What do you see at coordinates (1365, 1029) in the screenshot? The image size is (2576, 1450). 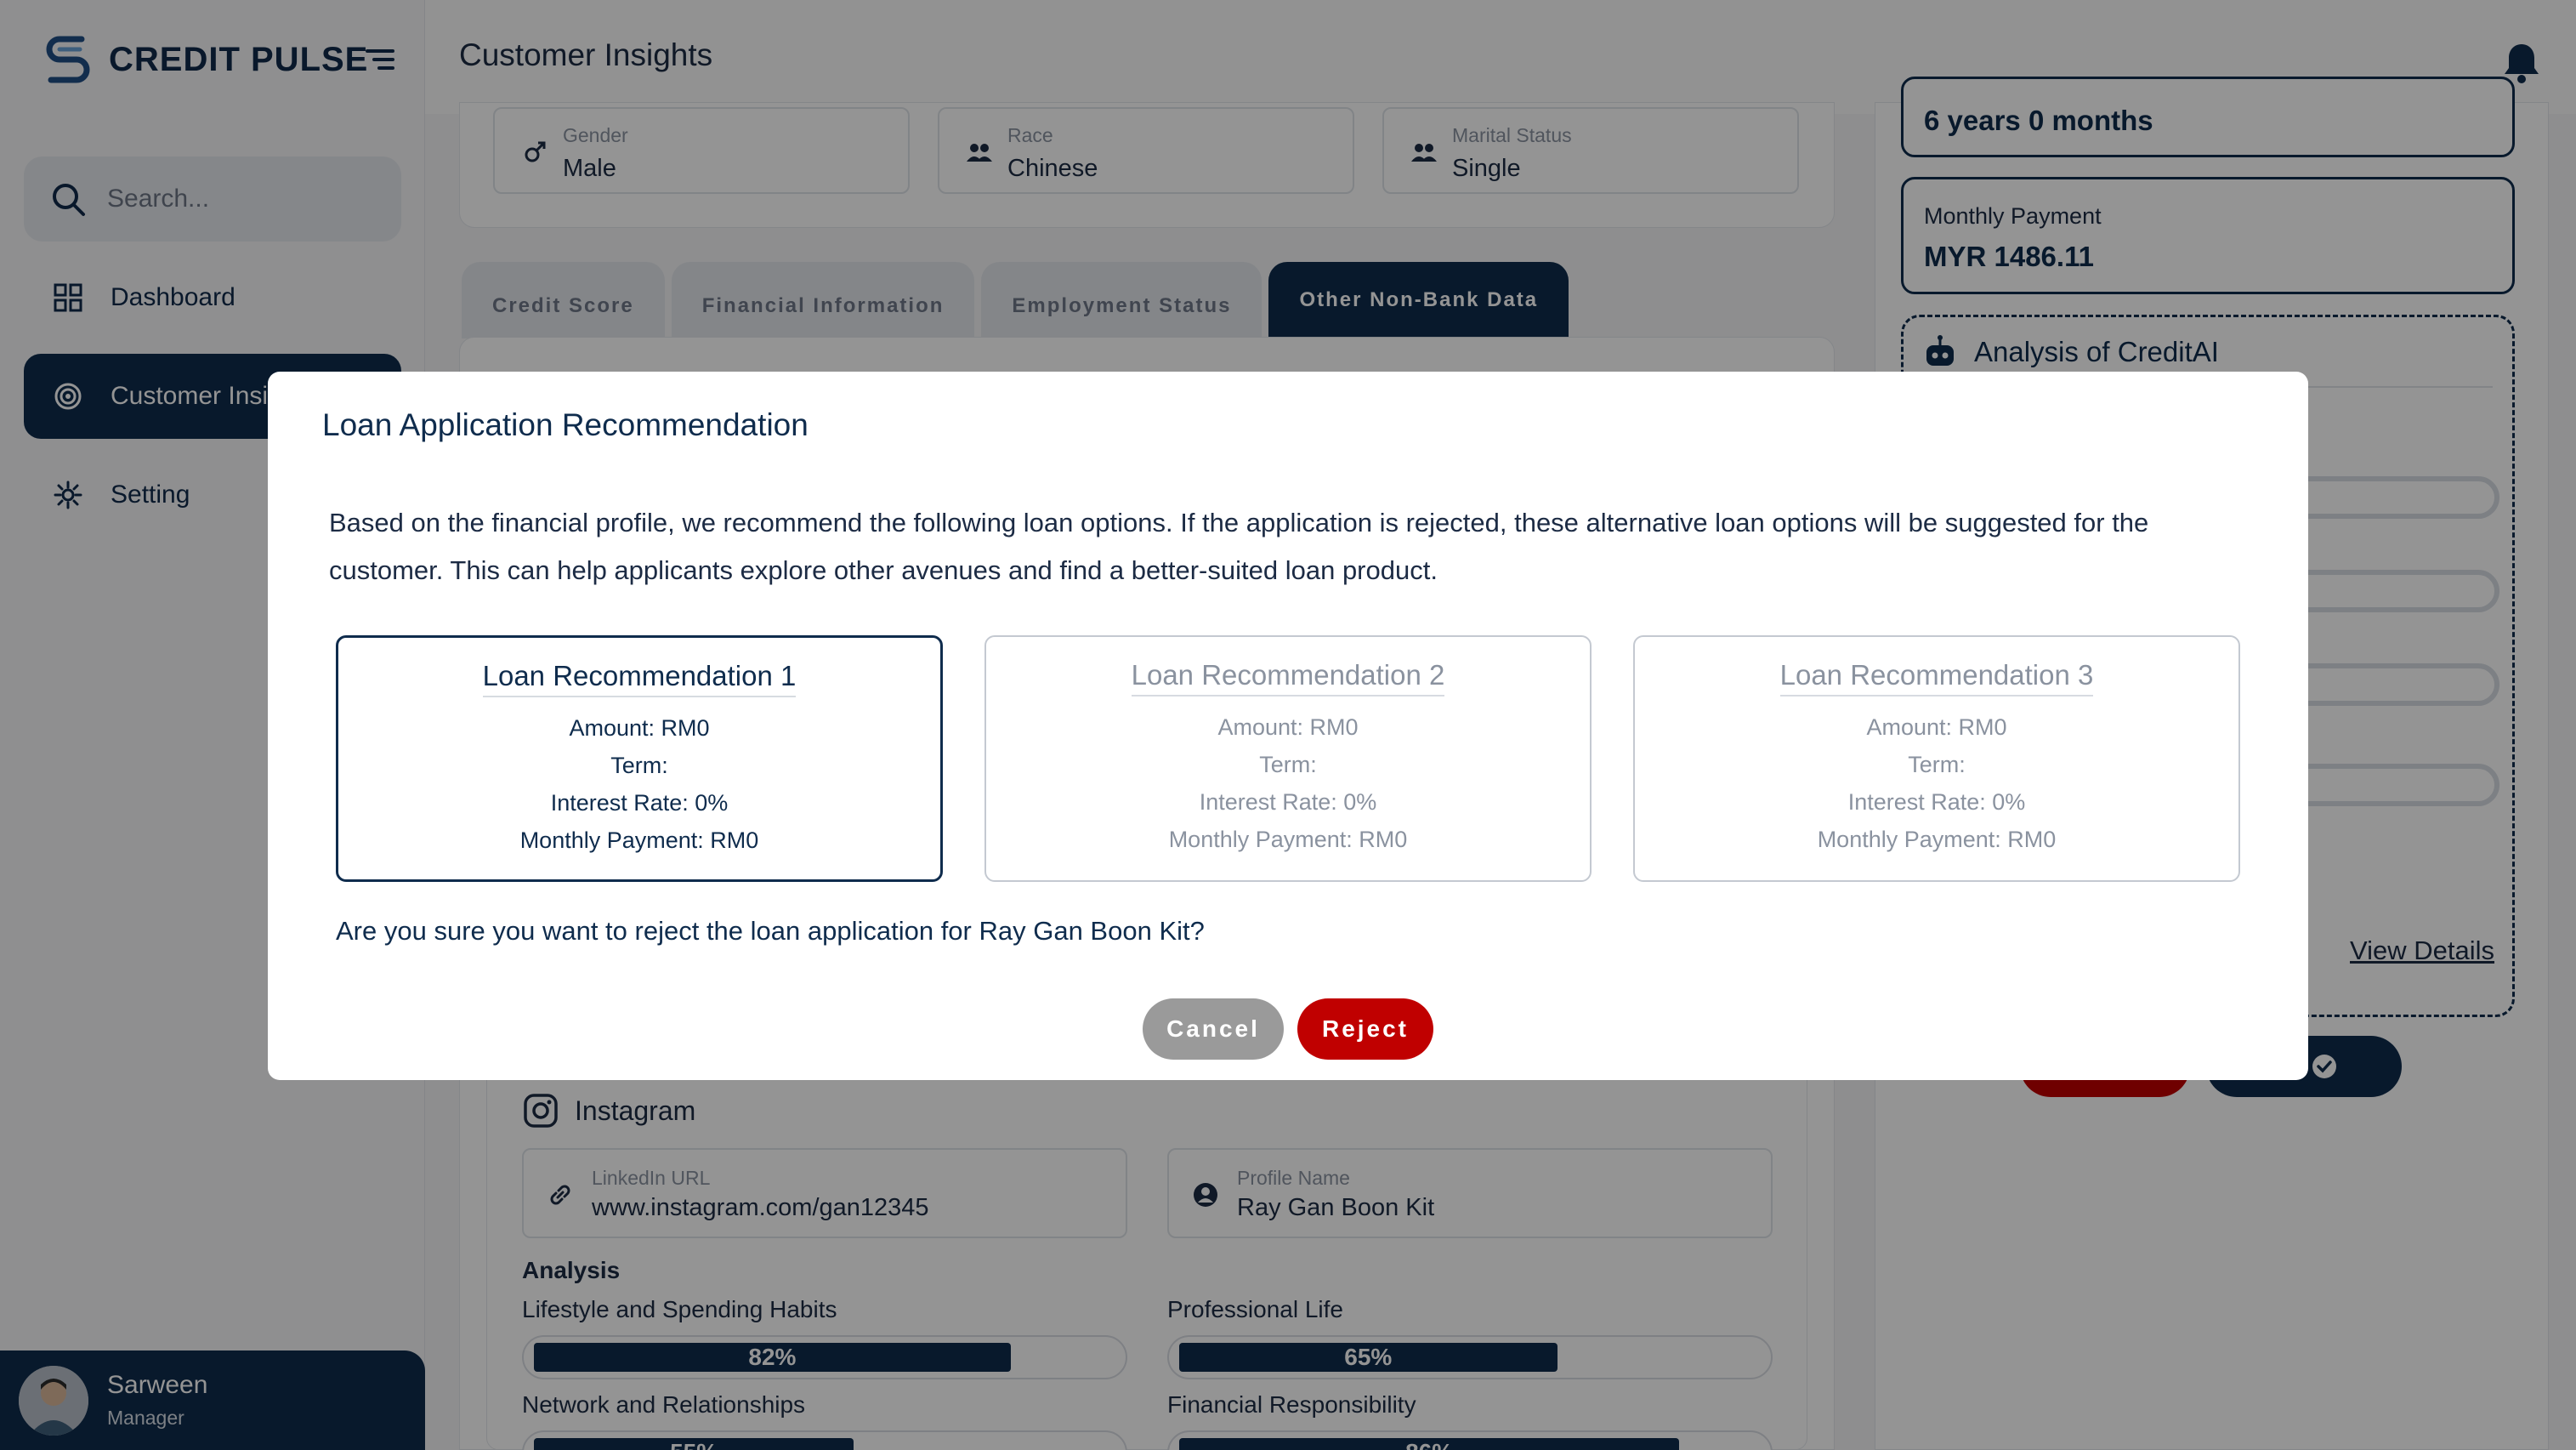 I see `reject-button: Reject` at bounding box center [1365, 1029].